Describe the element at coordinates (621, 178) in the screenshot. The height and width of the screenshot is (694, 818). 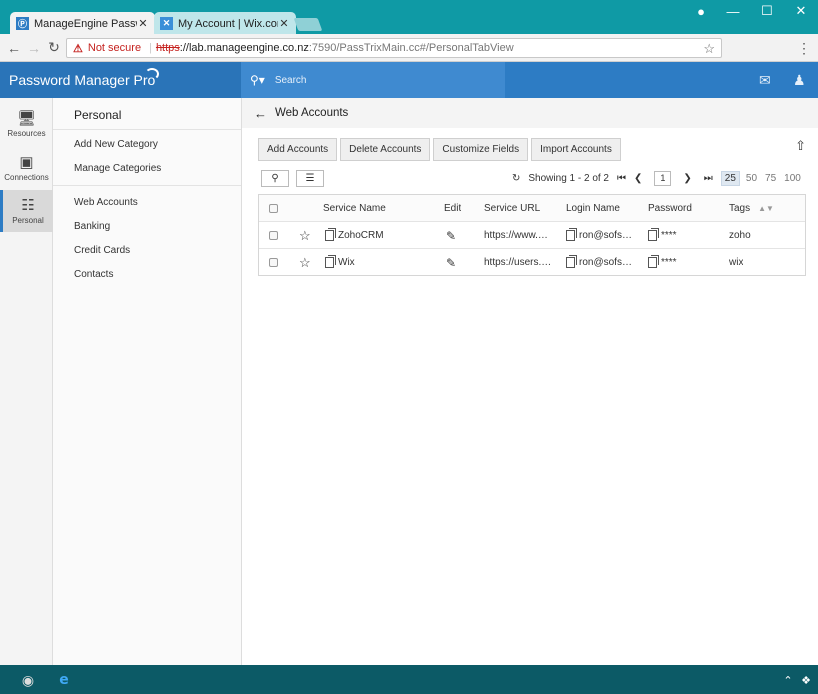
I see `first-page-icon: ⏮` at that location.